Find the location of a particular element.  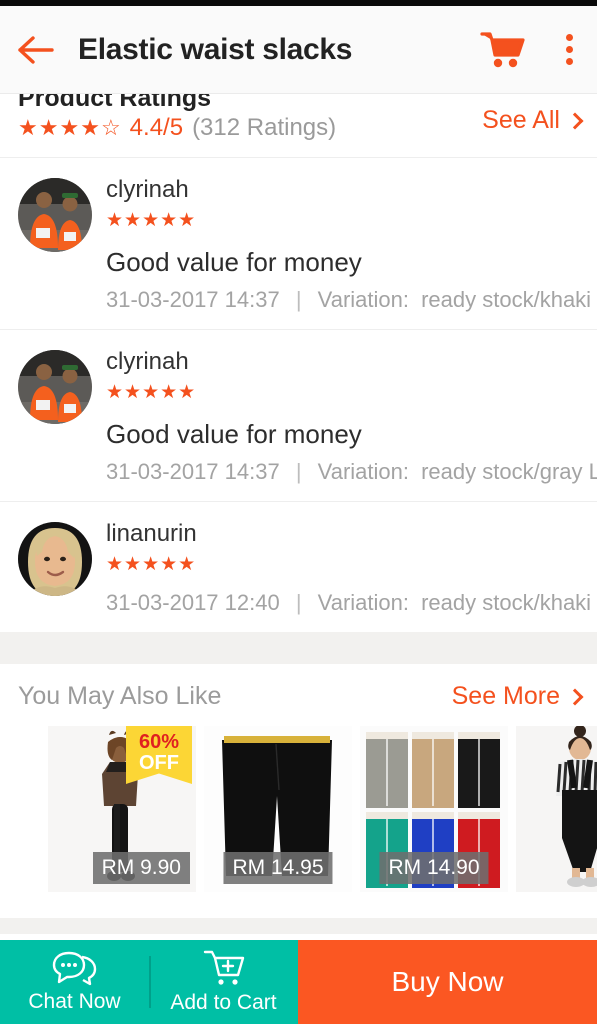

overflow-menu-button is located at coordinates (569, 50).